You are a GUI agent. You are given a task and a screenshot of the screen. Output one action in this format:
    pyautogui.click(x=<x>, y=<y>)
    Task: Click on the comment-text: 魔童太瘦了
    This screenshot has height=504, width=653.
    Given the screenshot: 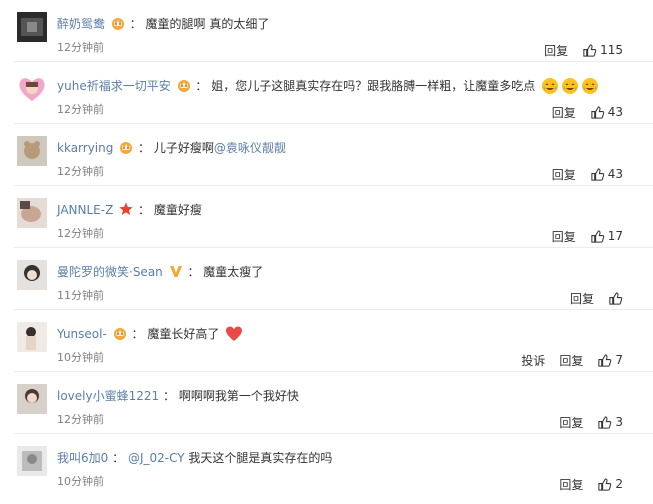 What is the action you would take?
    pyautogui.click(x=233, y=272)
    